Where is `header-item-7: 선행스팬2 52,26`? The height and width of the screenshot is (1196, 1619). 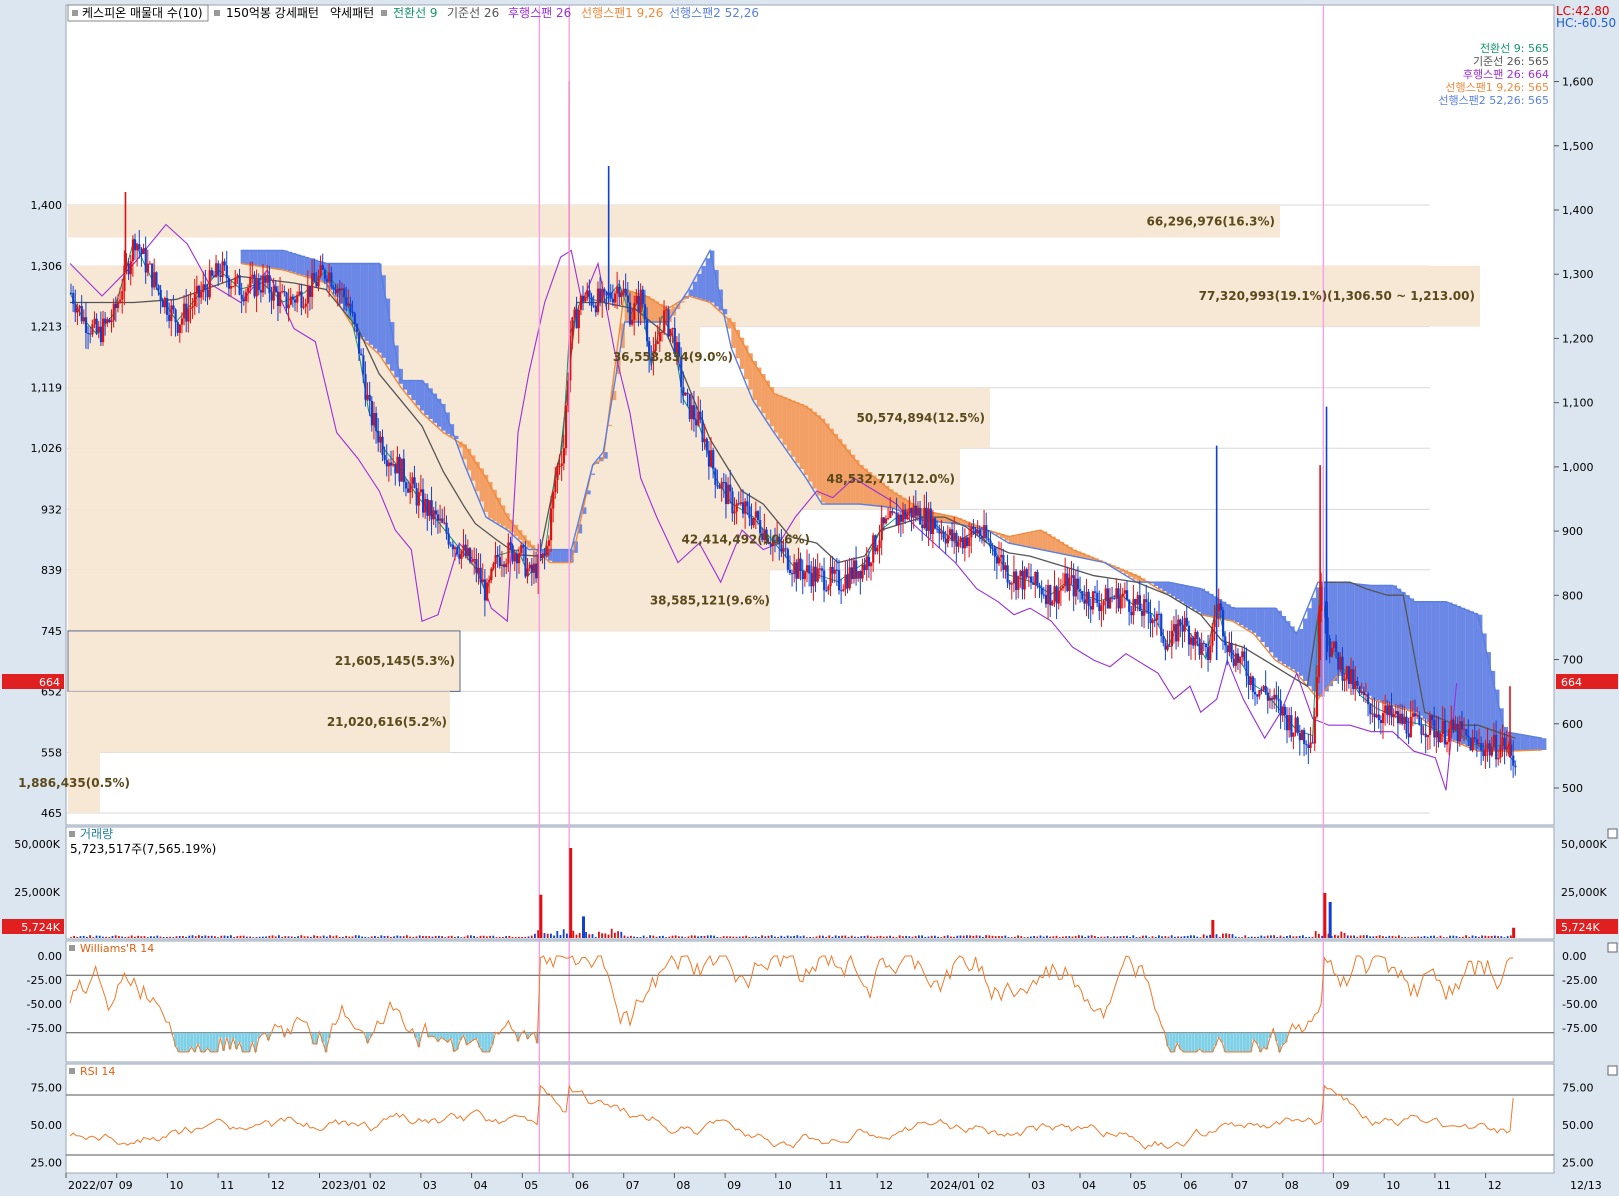 header-item-7: 선행스팬2 52,26 is located at coordinates (714, 12).